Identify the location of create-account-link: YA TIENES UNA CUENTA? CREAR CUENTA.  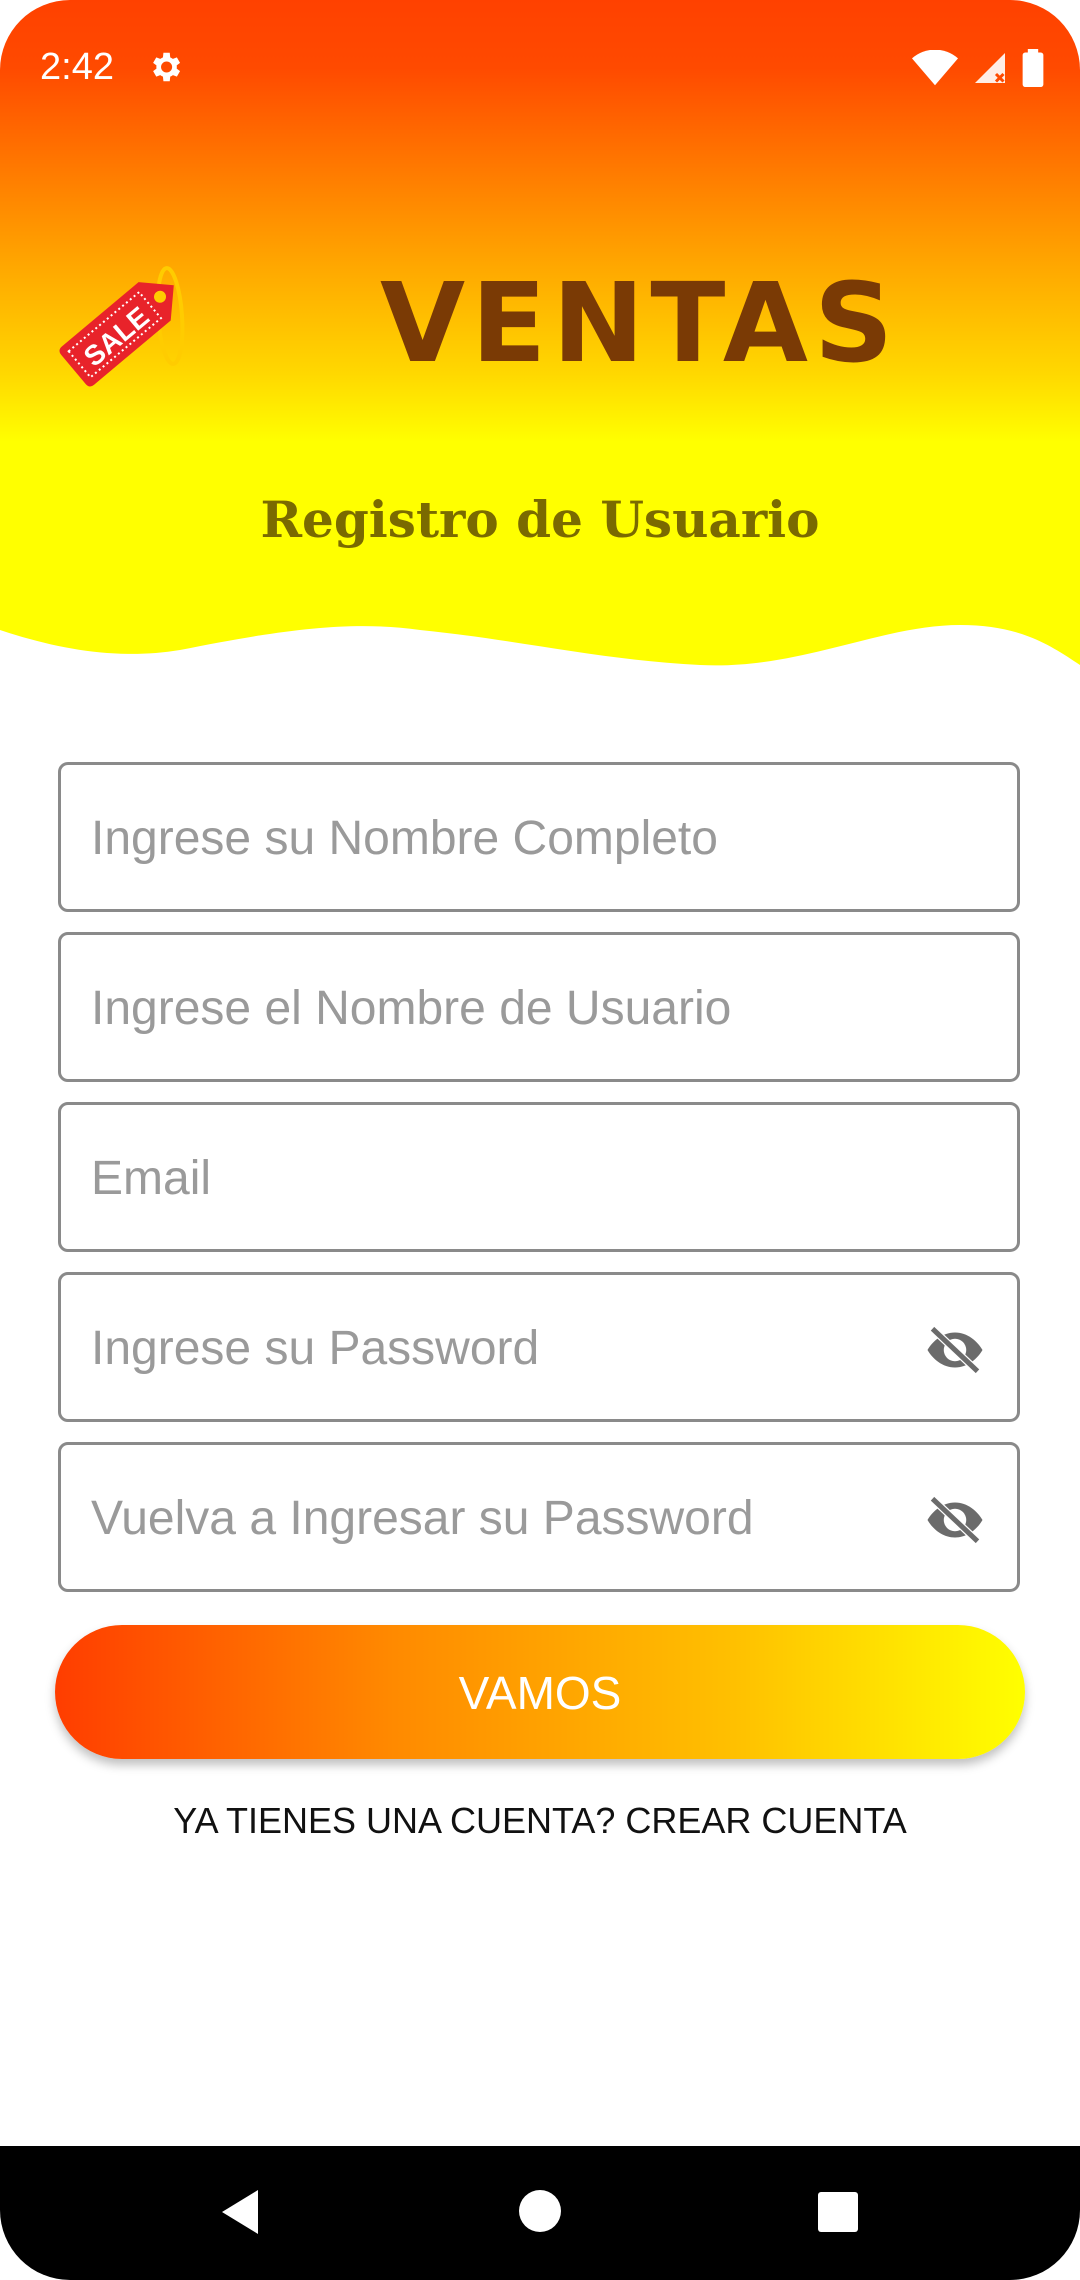
(540, 1821).